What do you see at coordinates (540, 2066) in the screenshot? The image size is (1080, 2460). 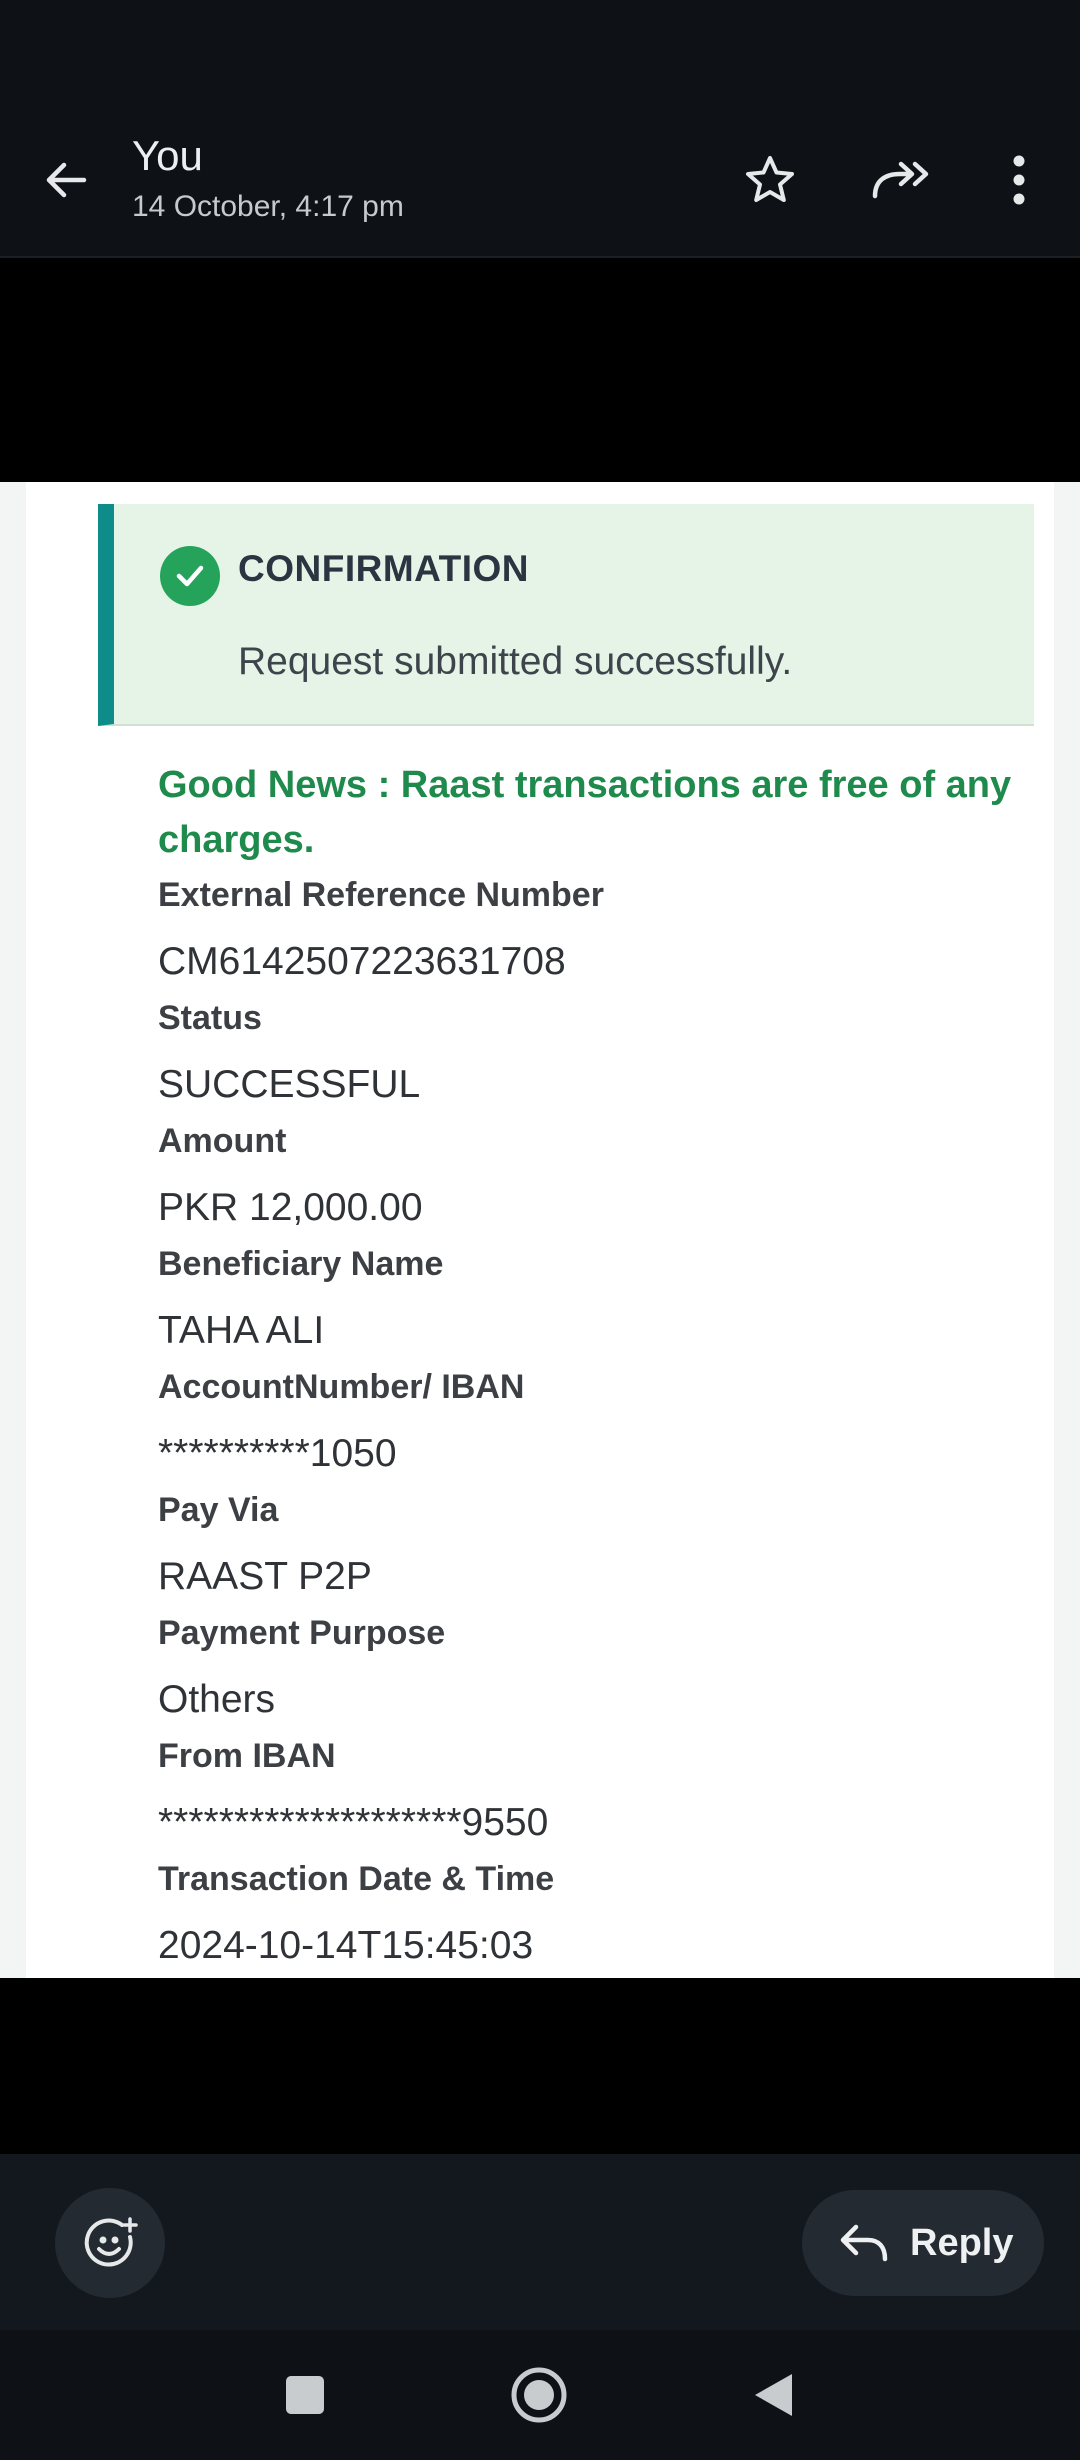 I see `image-letterbox-bottom` at bounding box center [540, 2066].